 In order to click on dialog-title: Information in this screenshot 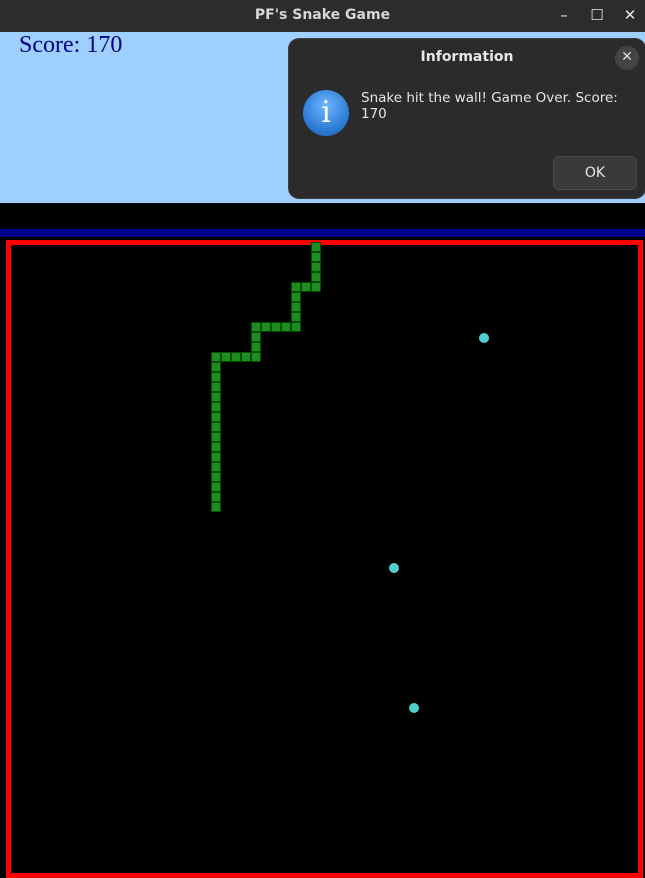, I will do `click(467, 57)`.